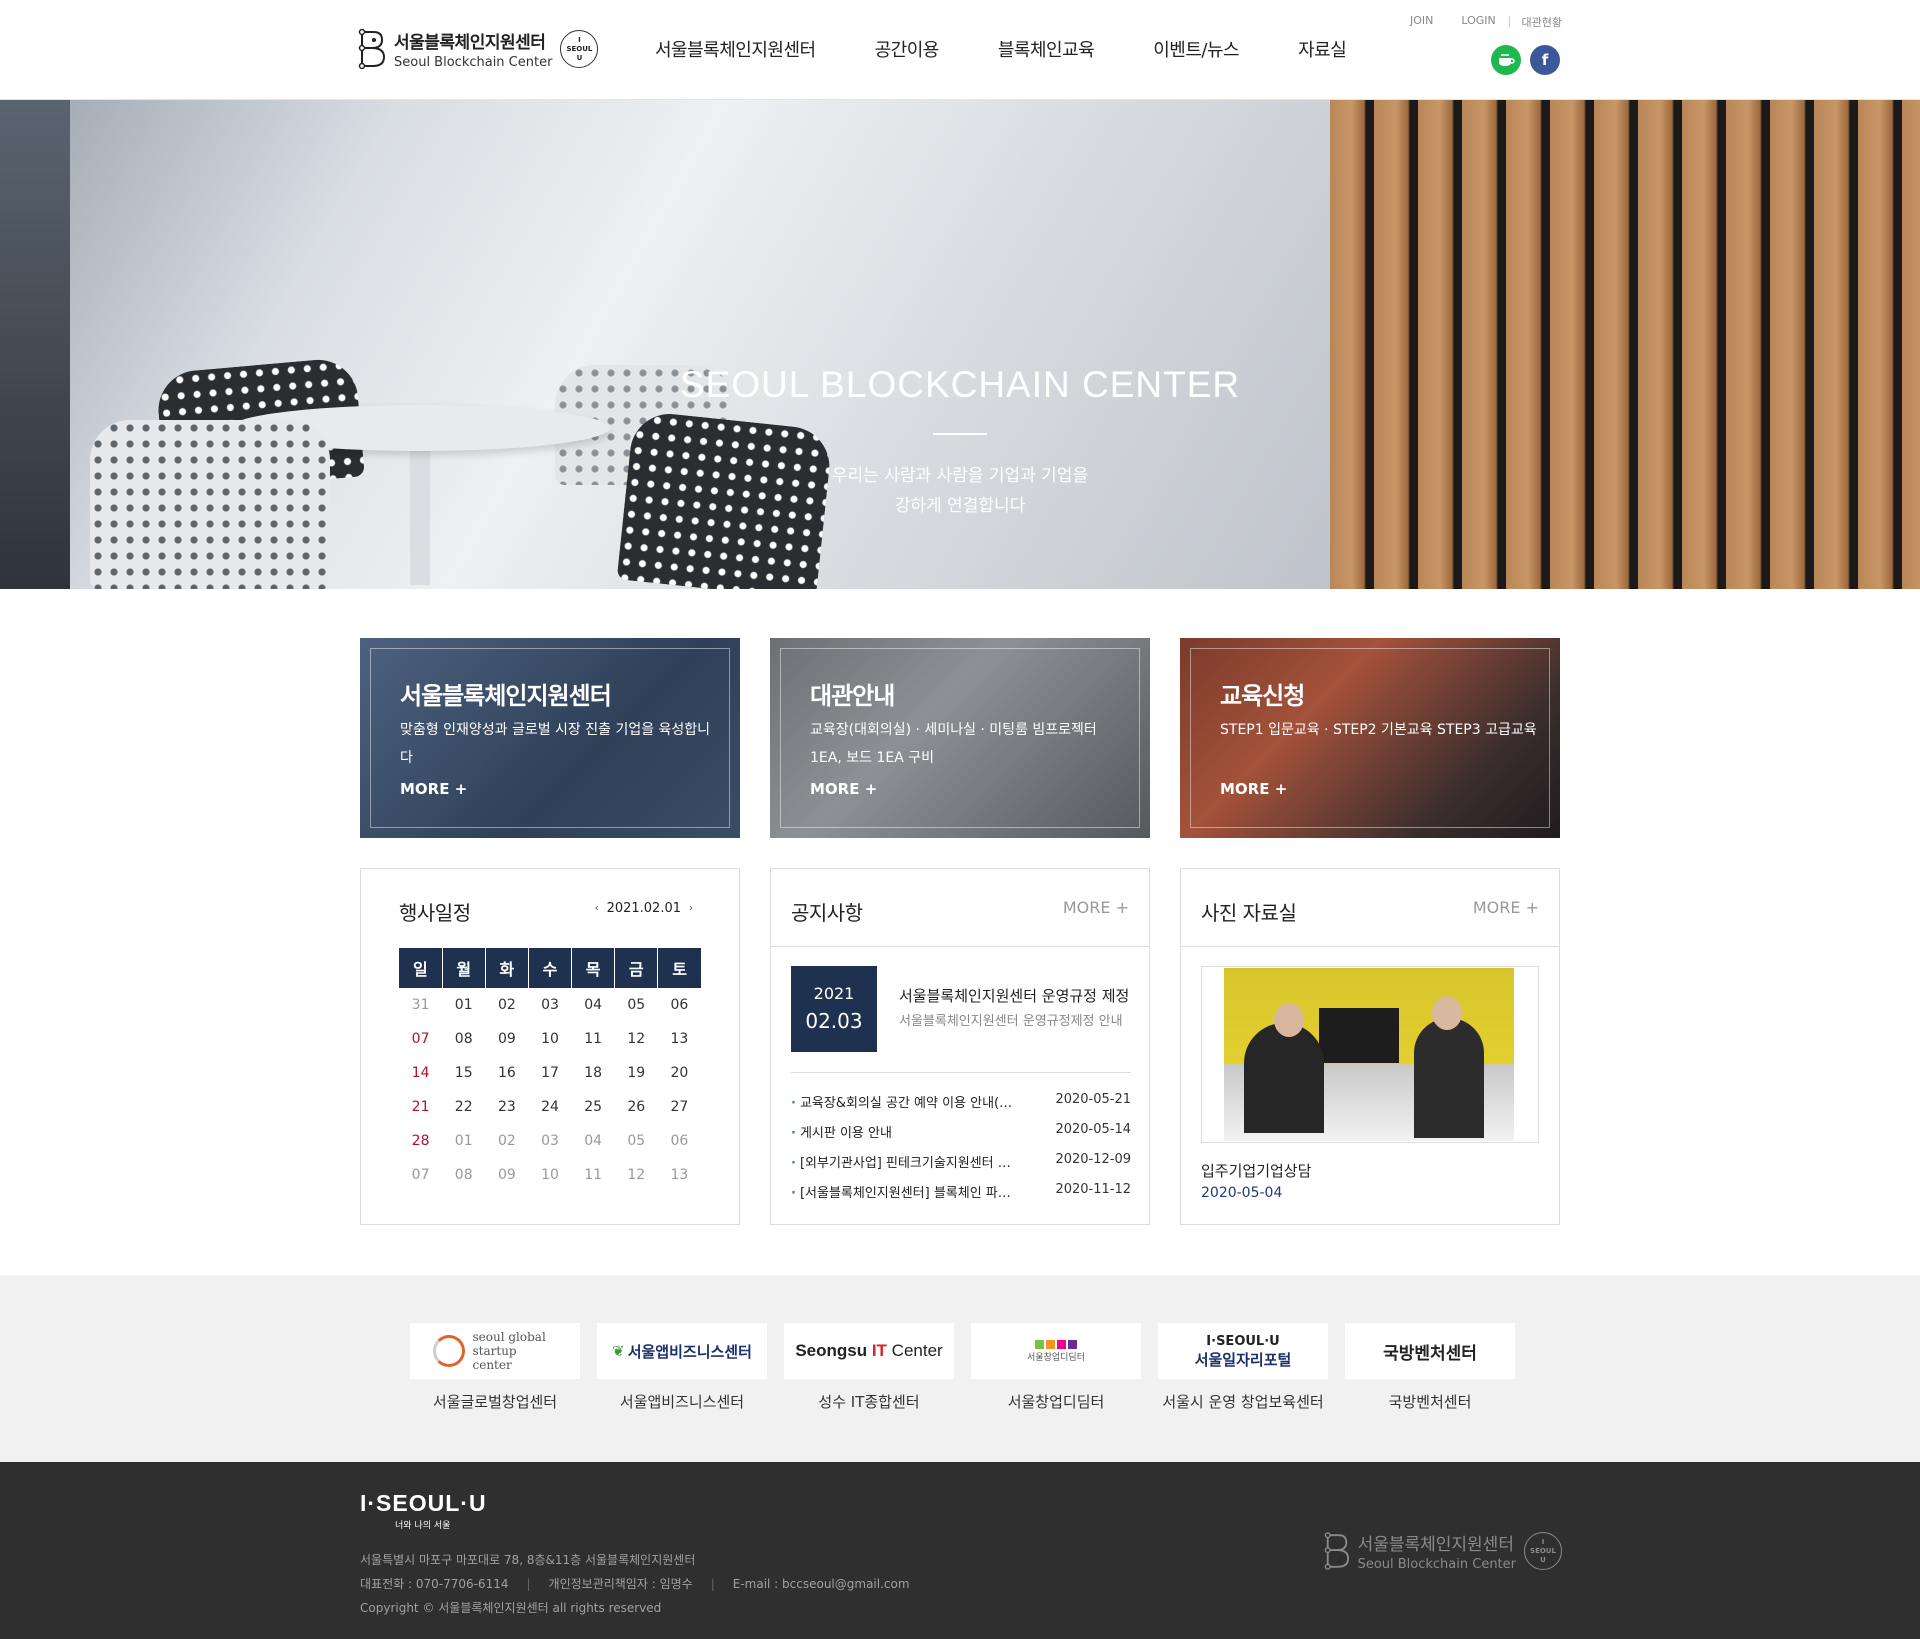 This screenshot has height=1639, width=1920. Describe the element at coordinates (1506, 907) in the screenshot. I see `photo-more-link: MORE +` at that location.